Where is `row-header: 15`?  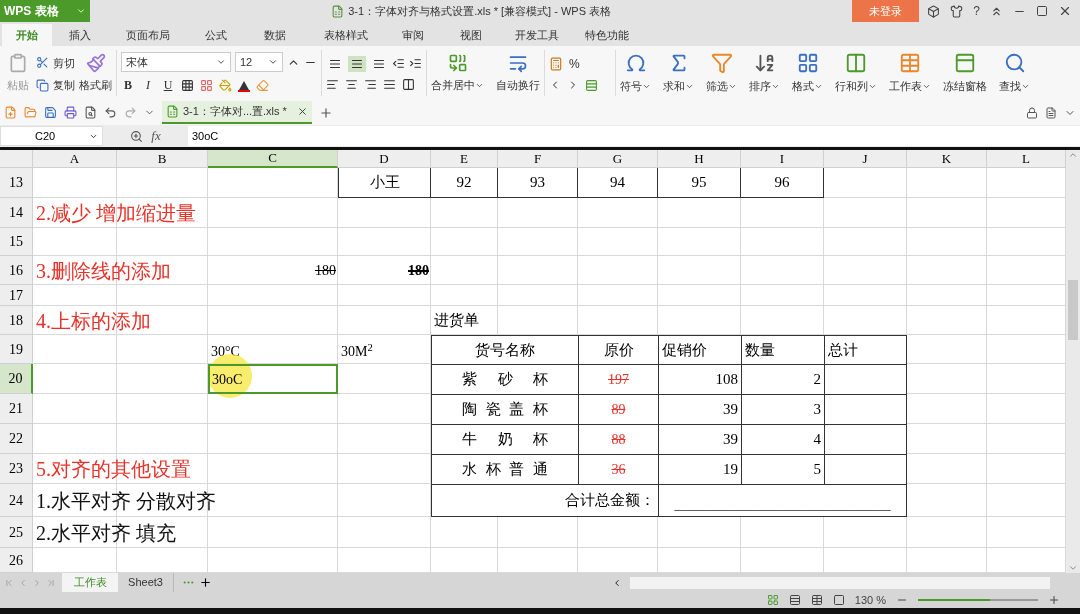 row-header: 15 is located at coordinates (16, 242).